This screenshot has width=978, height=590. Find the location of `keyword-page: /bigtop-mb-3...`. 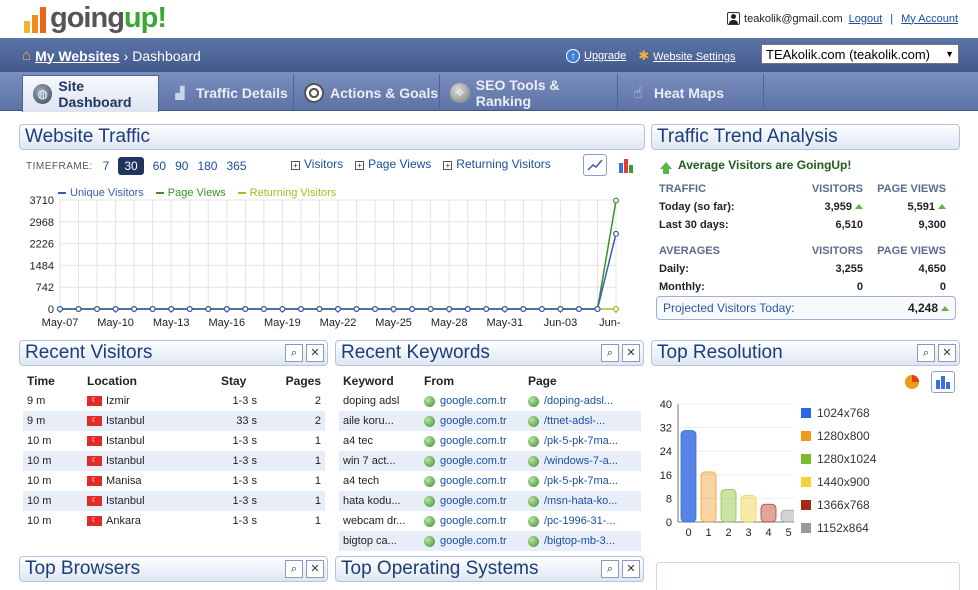

keyword-page: /bigtop-mb-3... is located at coordinates (582, 541).